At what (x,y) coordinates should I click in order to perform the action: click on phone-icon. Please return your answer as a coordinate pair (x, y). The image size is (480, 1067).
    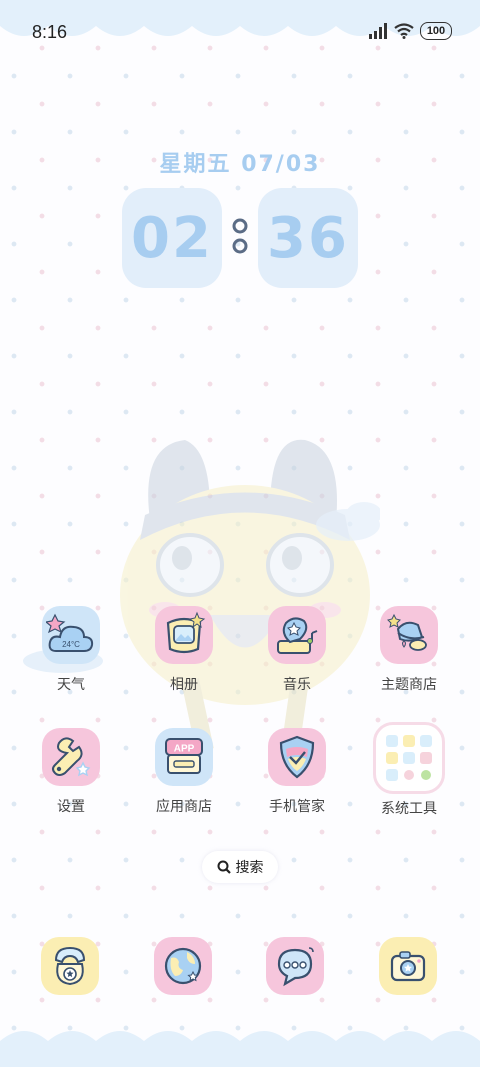
    Looking at the image, I should click on (70, 966).